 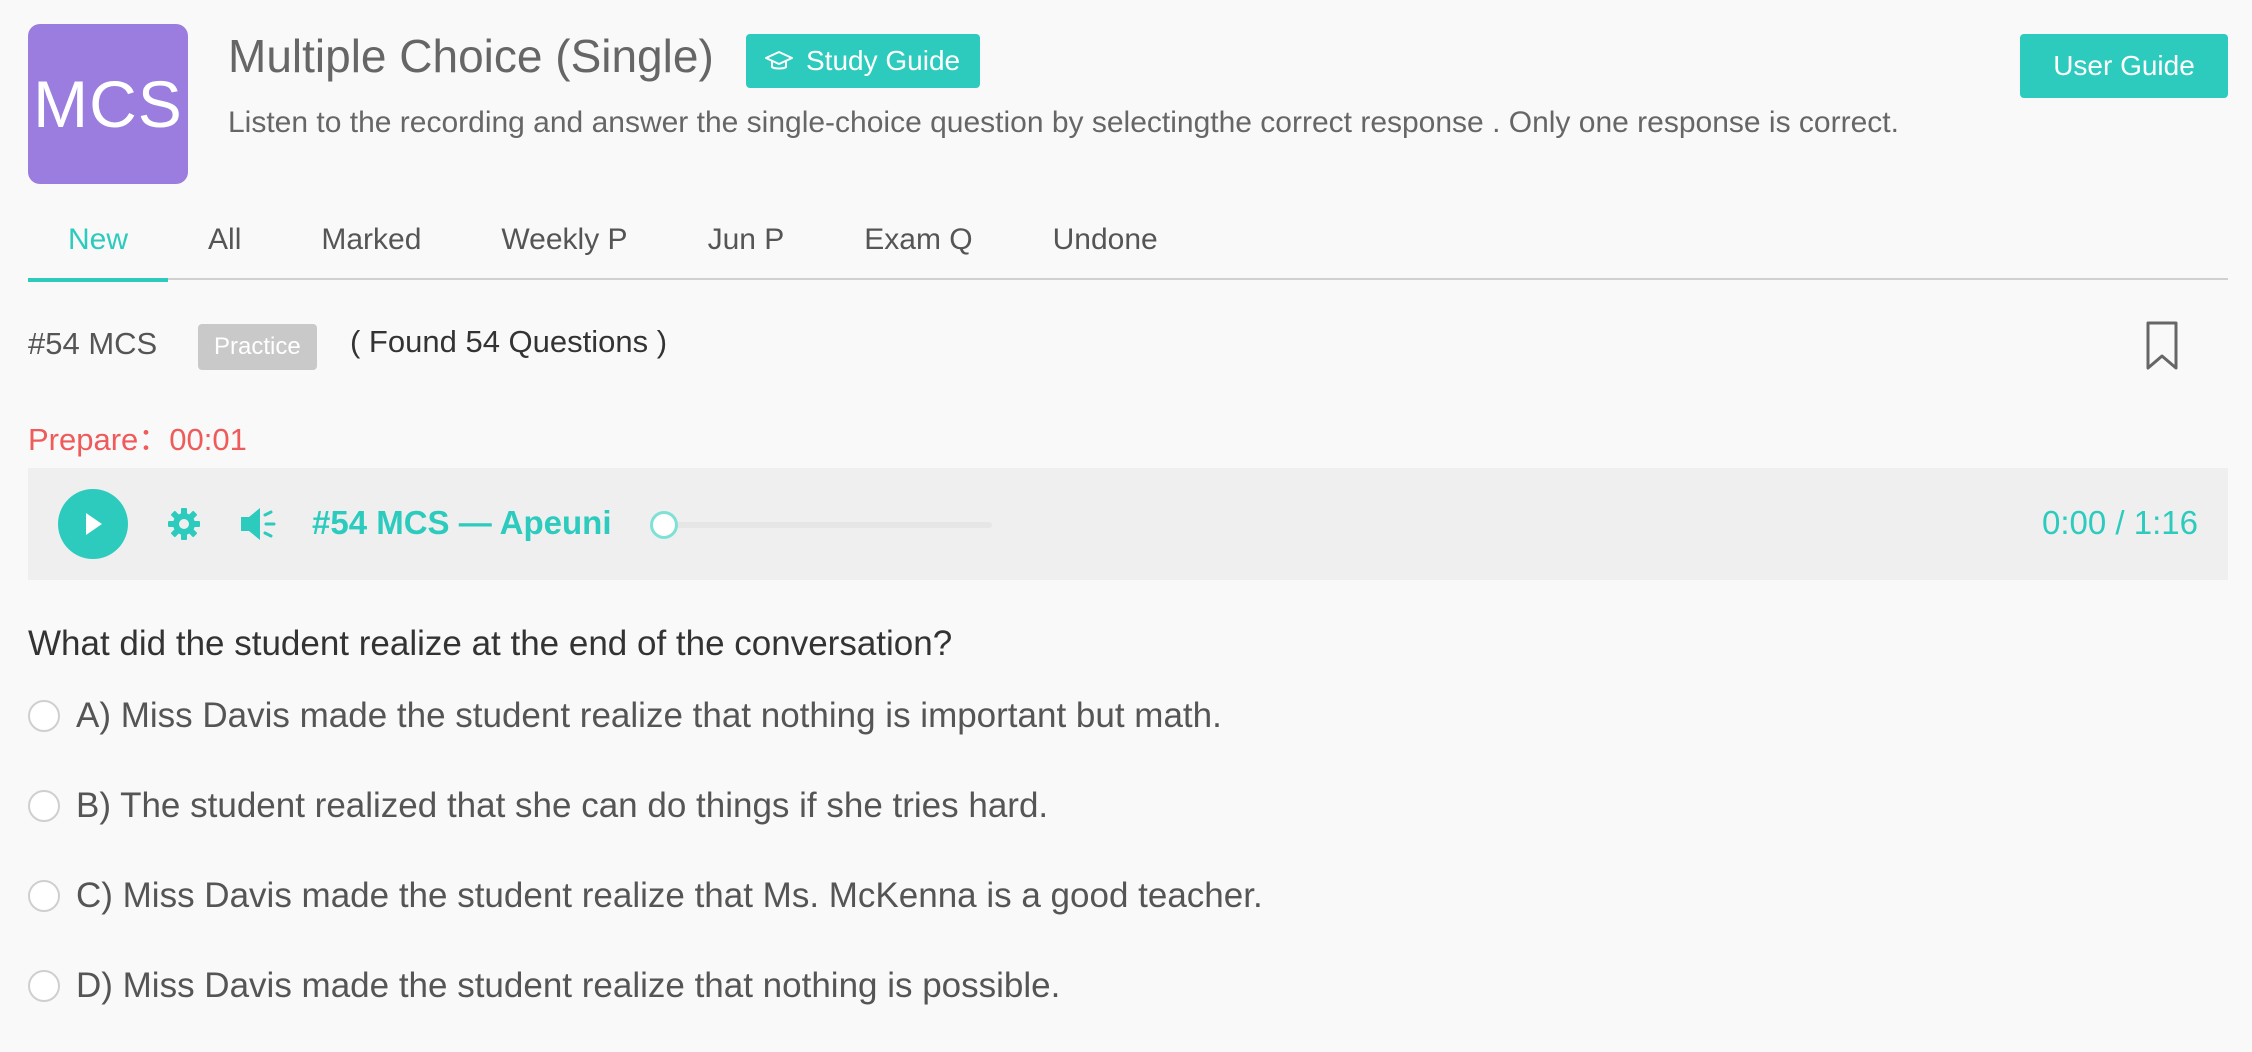 What do you see at coordinates (137, 439) in the screenshot?
I see `prepare-timer: Prepare：00:01` at bounding box center [137, 439].